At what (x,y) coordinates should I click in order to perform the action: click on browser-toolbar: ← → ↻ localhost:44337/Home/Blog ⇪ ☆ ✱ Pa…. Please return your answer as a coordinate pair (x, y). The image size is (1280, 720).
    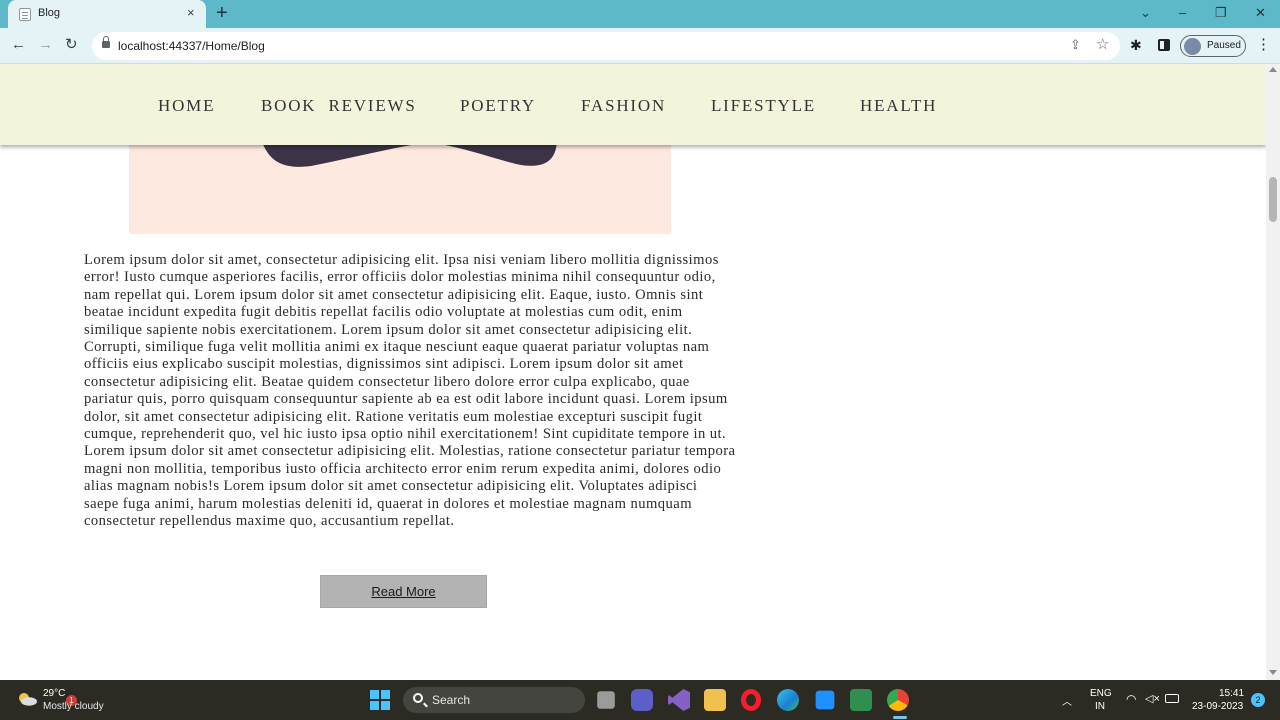
    Looking at the image, I should click on (640, 46).